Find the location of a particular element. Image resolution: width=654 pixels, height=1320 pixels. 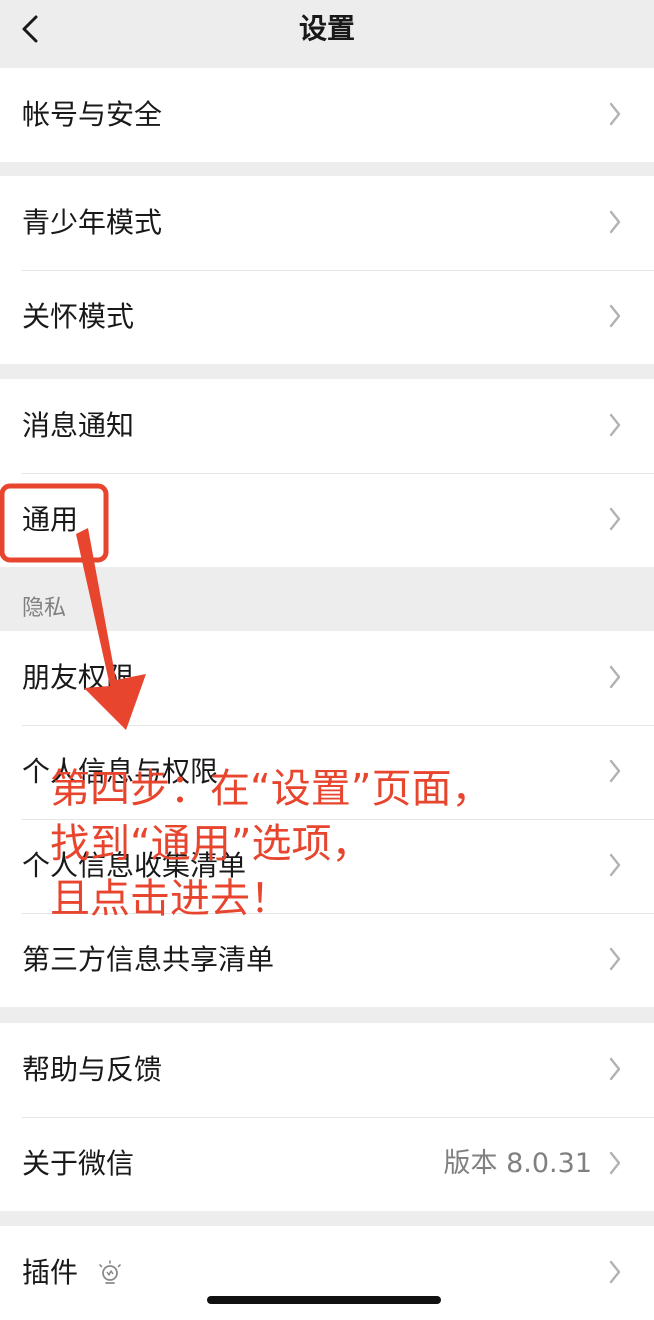

settings-item-label: 消息通知 is located at coordinates (78, 425).